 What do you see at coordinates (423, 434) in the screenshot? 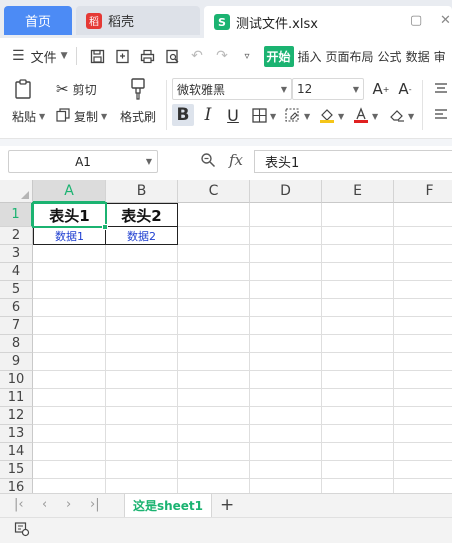
I see `cell-f13` at bounding box center [423, 434].